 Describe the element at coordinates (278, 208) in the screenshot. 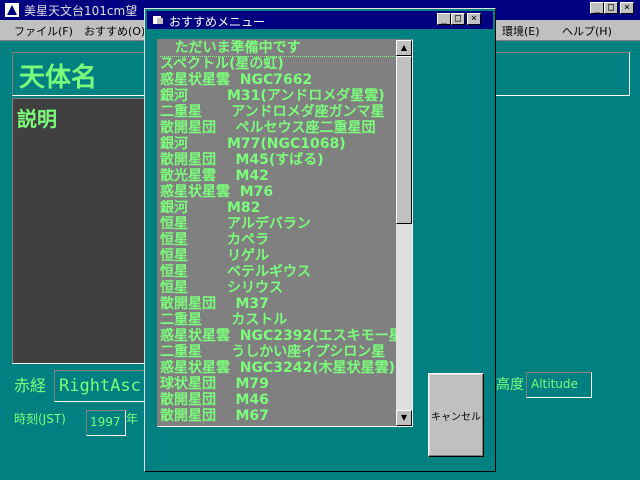

I see `list-item: 銀河 M82` at that location.